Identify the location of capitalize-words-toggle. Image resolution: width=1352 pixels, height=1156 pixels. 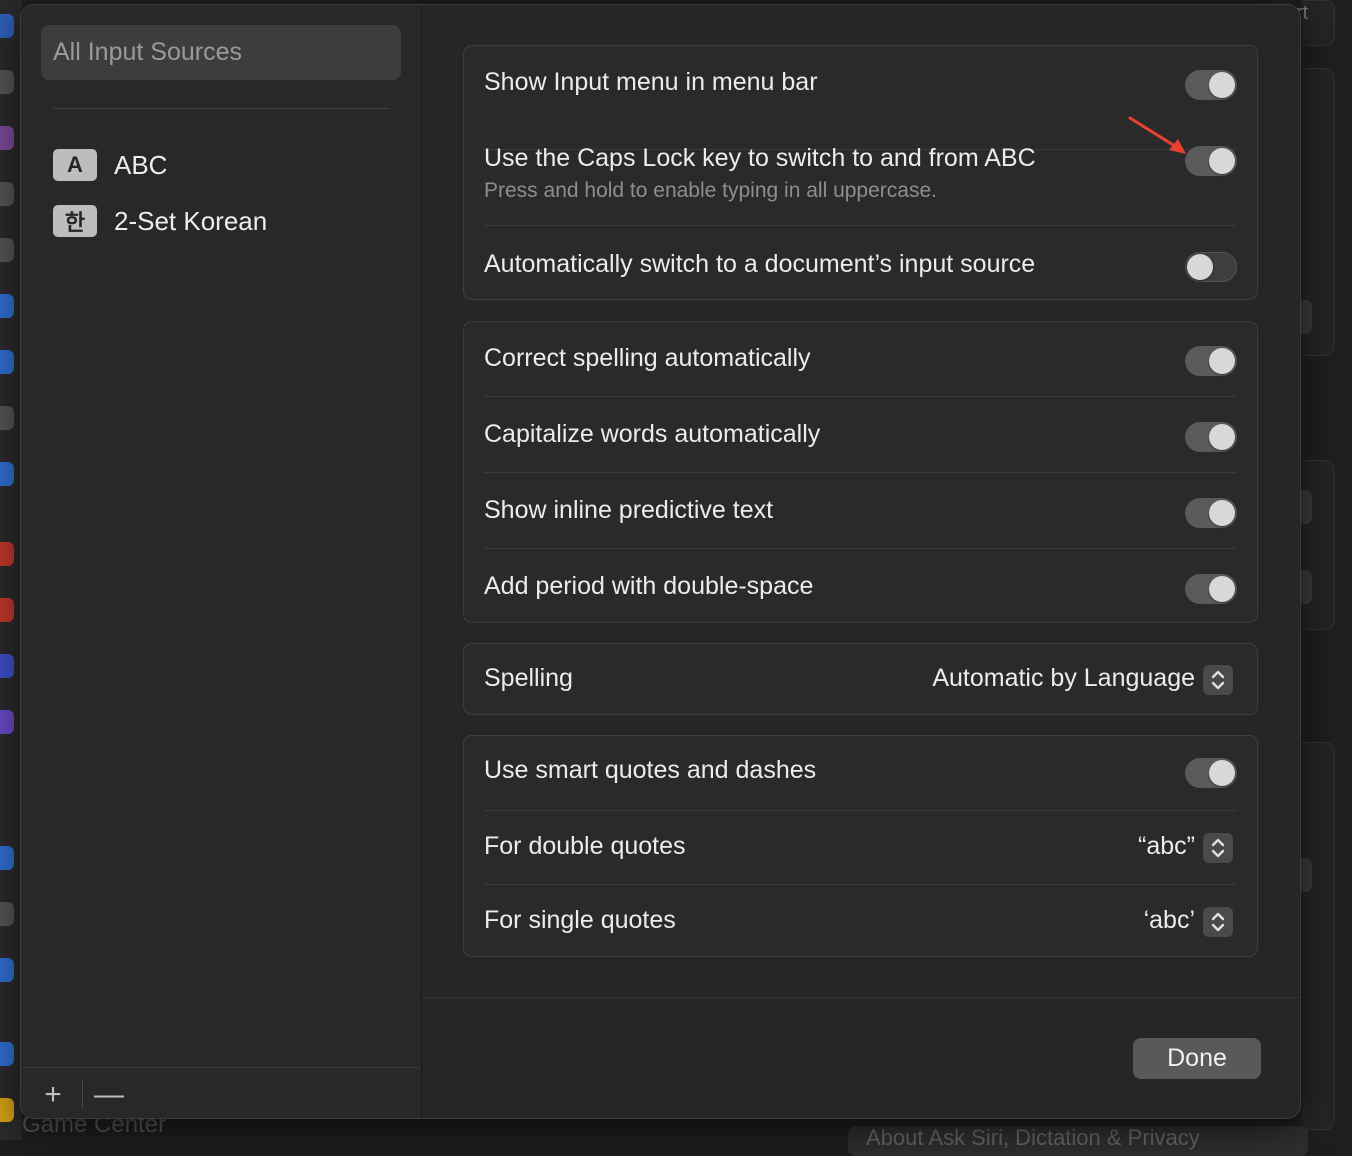
(1211, 437).